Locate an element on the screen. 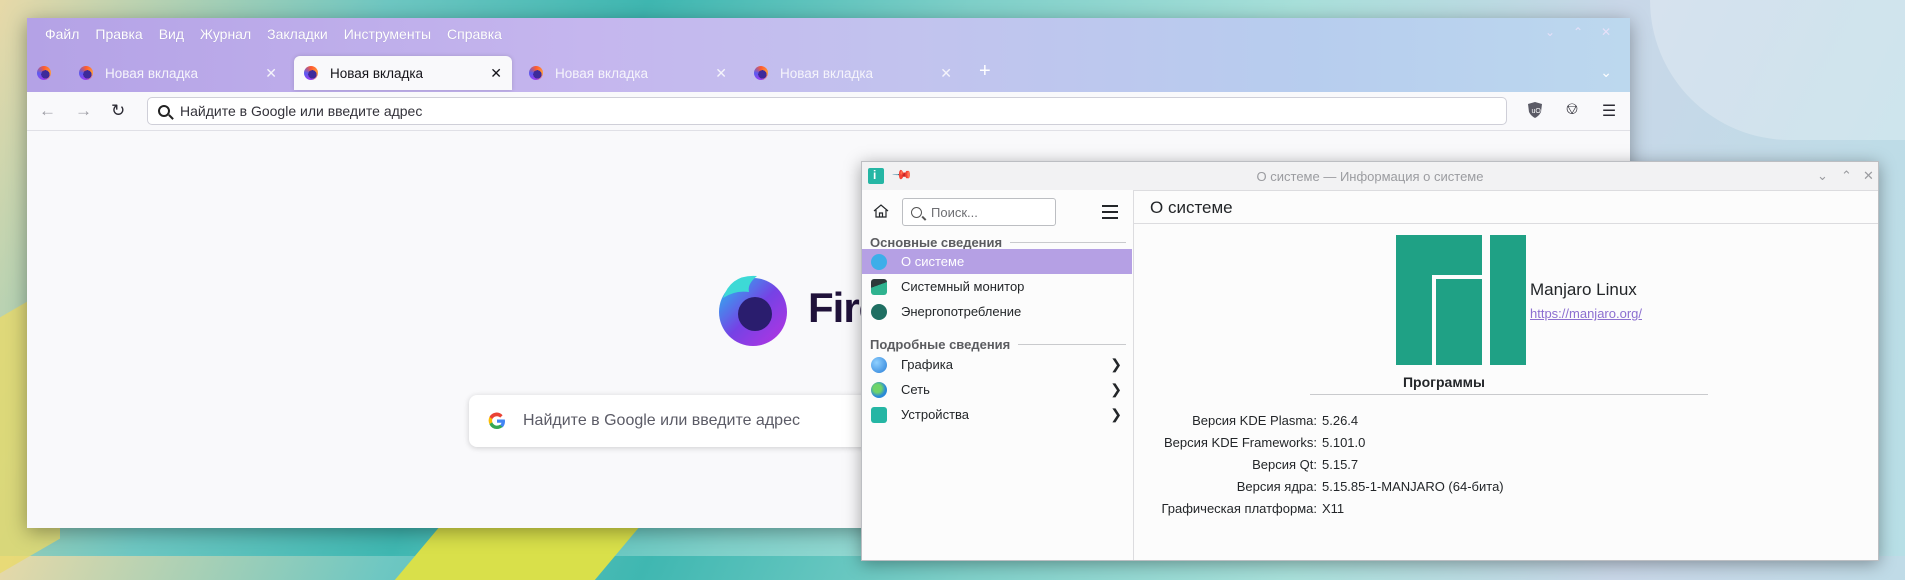 The width and height of the screenshot is (1905, 580). window-title: О системе — Информация о системе is located at coordinates (1370, 176).